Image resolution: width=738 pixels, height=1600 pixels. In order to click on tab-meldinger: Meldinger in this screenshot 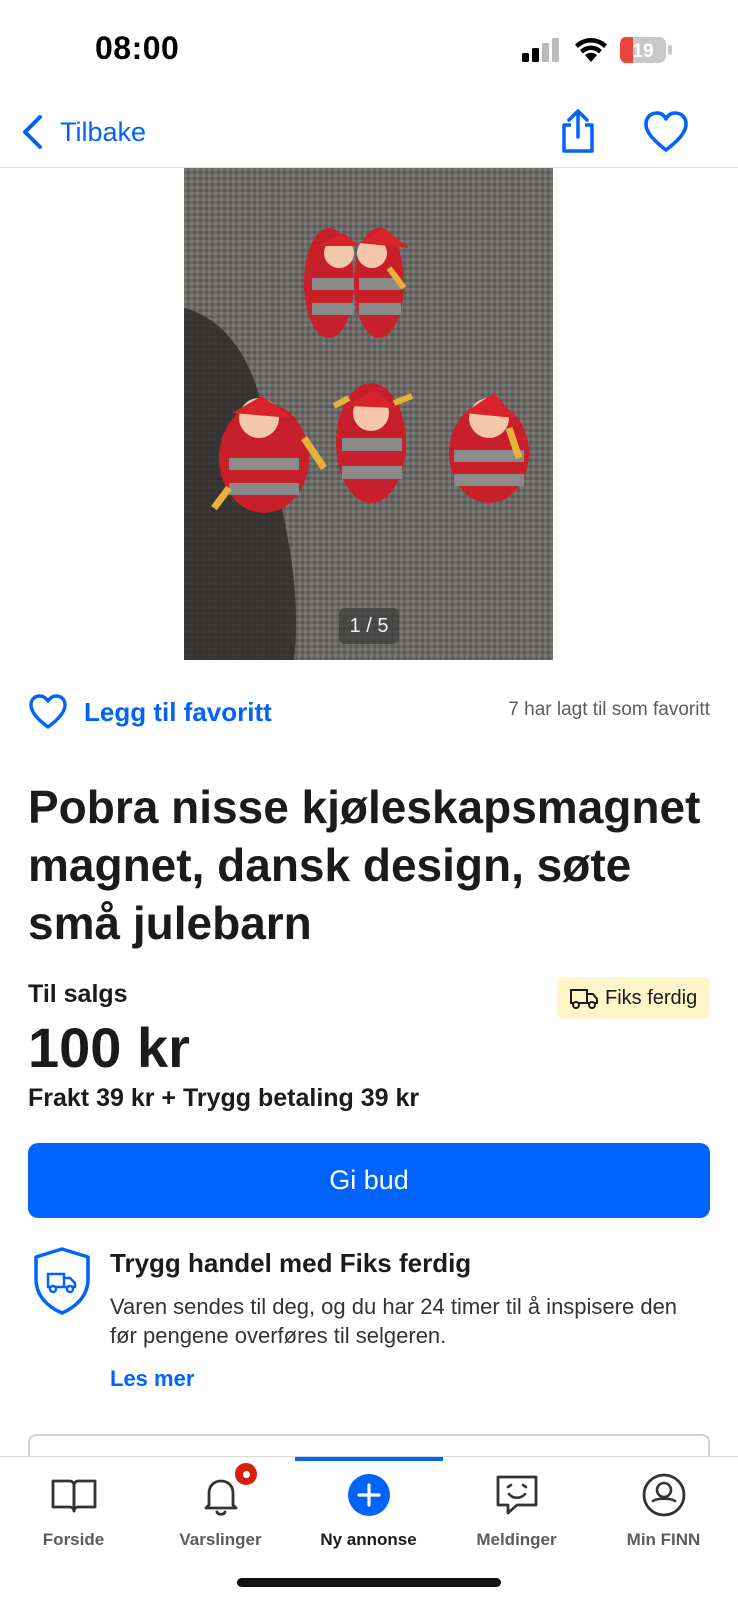, I will do `click(516, 1507)`.